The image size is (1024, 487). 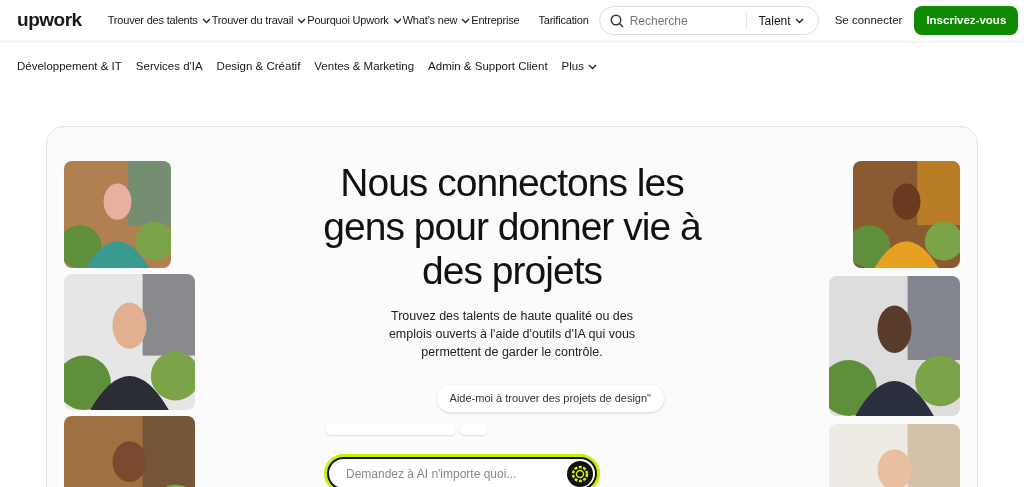 What do you see at coordinates (364, 67) in the screenshot?
I see `category-link: Ventes & Marketing` at bounding box center [364, 67].